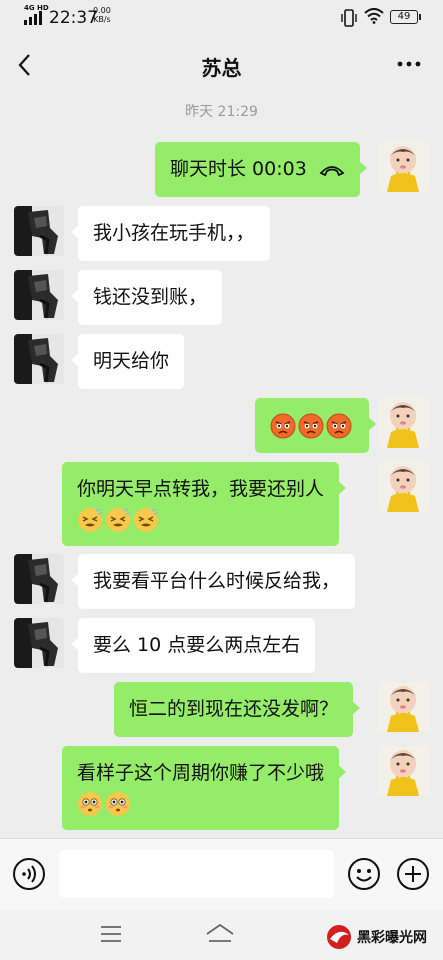 The height and width of the screenshot is (960, 443). Describe the element at coordinates (349, 18) in the screenshot. I see `vibrate-icon` at that location.